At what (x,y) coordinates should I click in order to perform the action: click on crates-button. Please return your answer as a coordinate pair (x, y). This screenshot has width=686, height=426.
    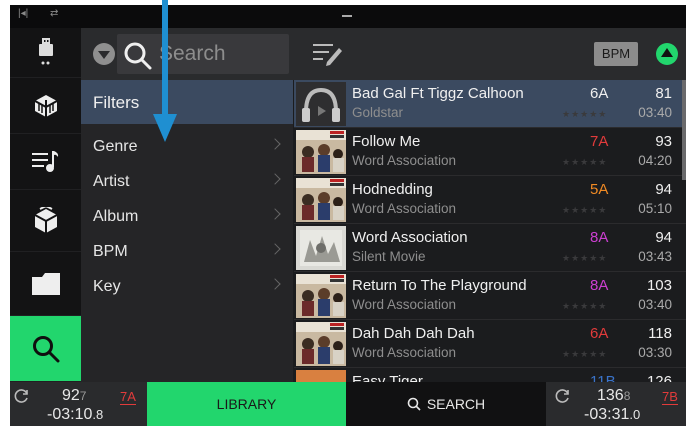
    Looking at the image, I should click on (45, 106).